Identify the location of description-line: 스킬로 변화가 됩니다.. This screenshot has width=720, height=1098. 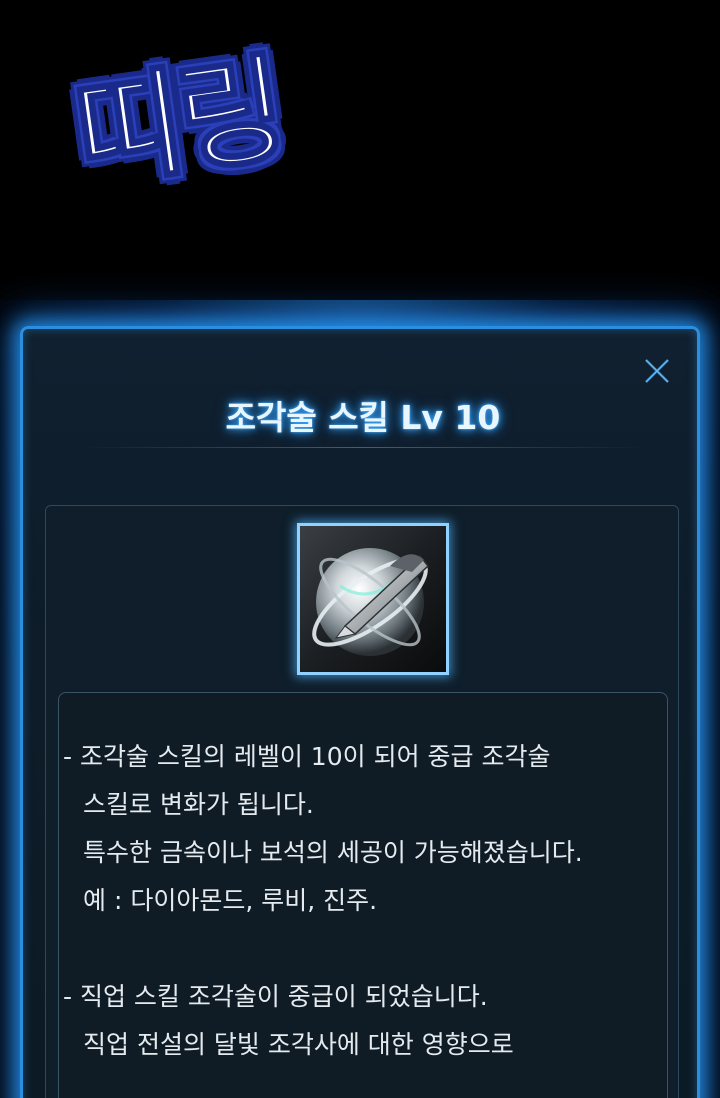
(198, 804).